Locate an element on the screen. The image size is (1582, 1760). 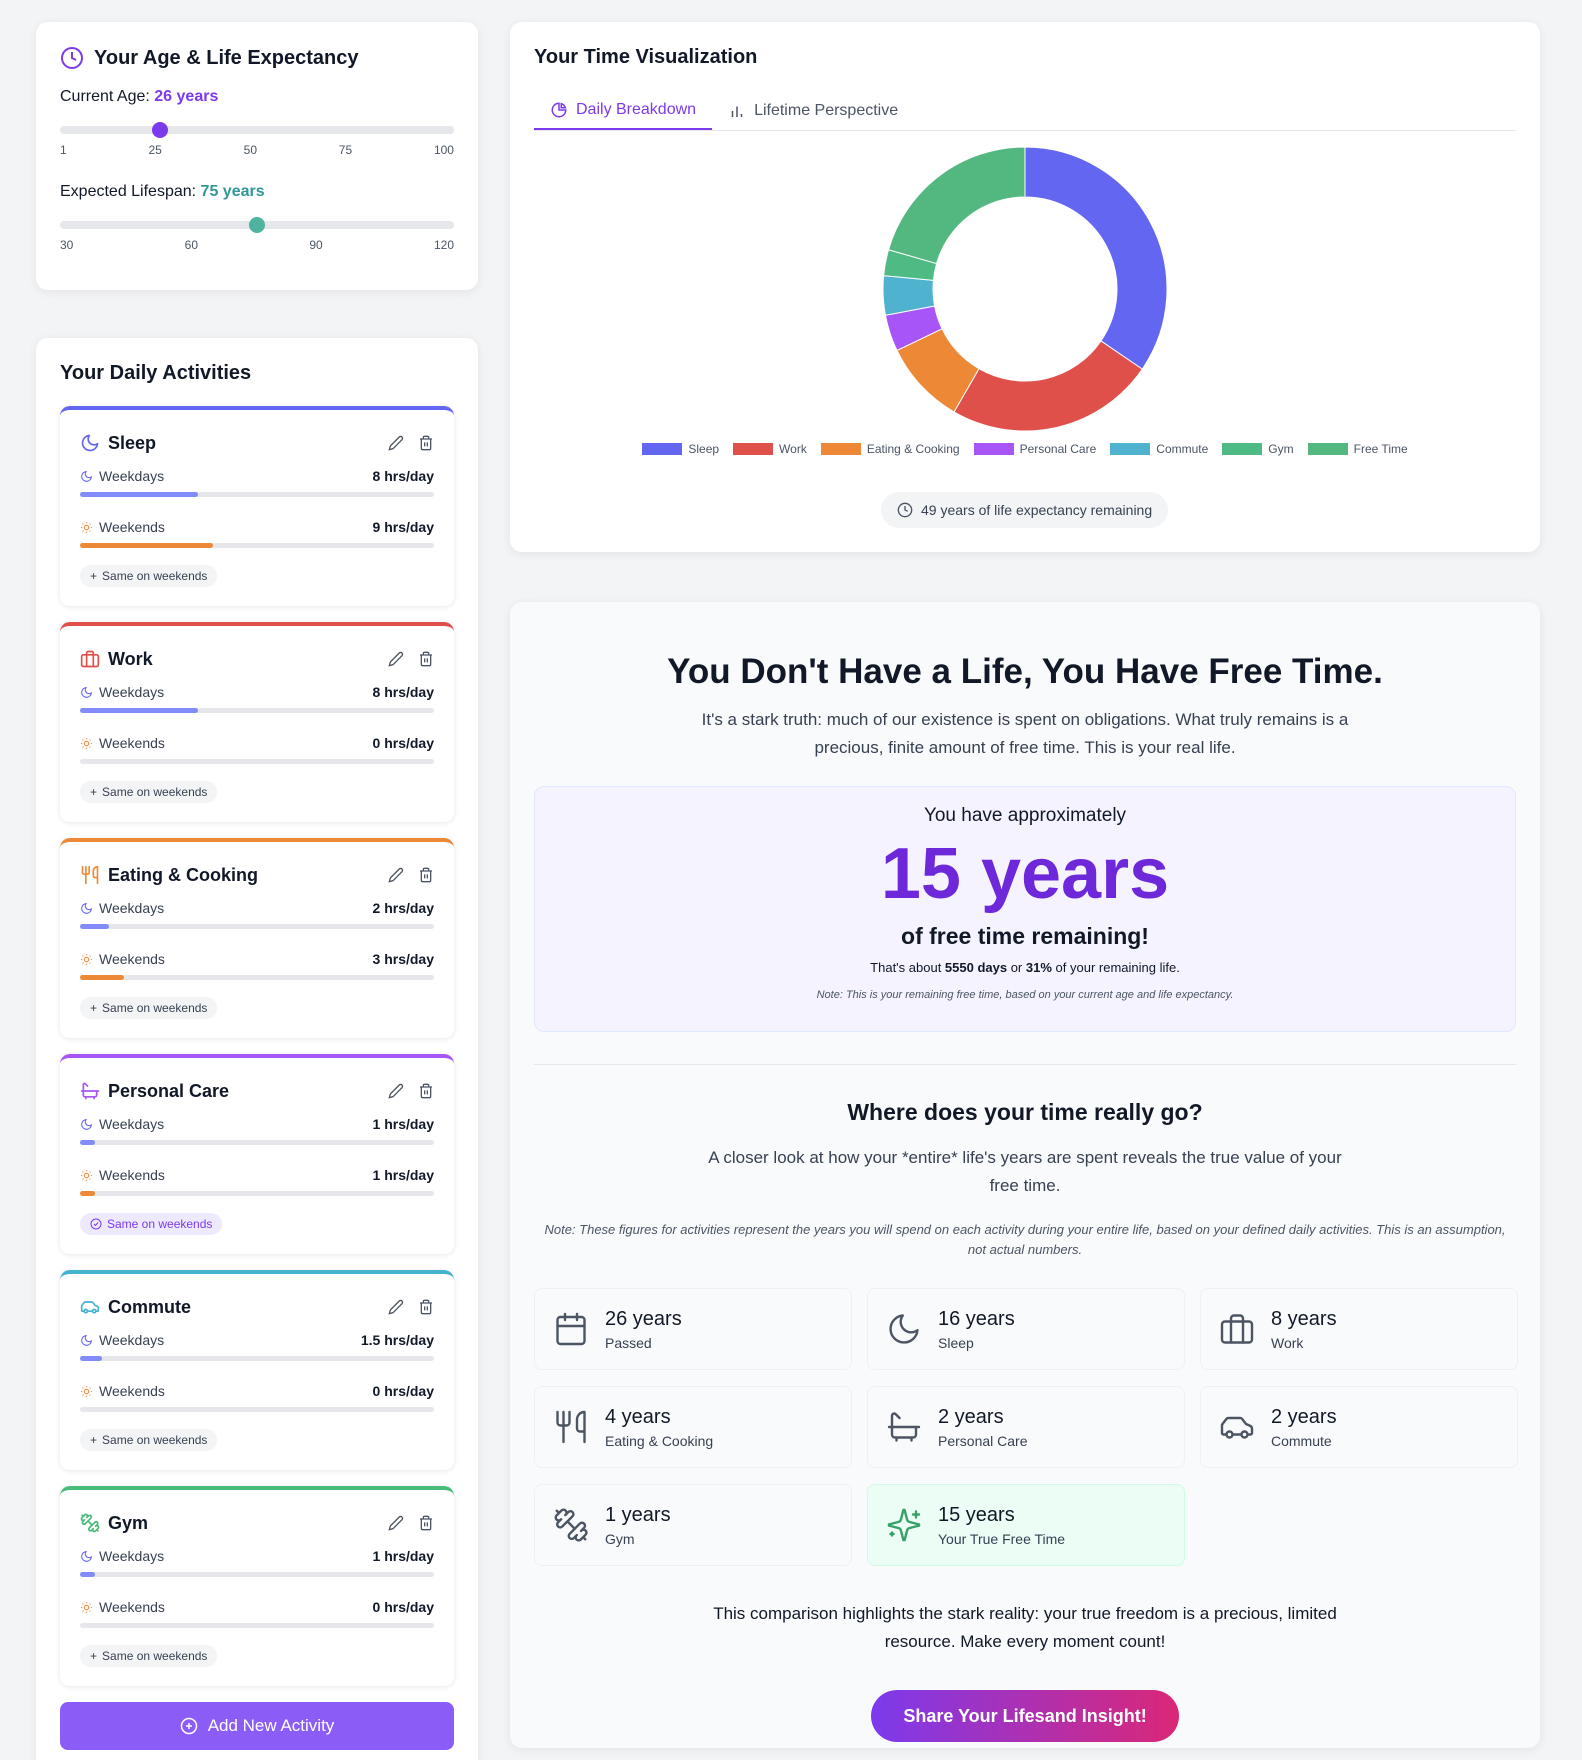
weekdays-hours: 2 hrs/day is located at coordinates (403, 908).